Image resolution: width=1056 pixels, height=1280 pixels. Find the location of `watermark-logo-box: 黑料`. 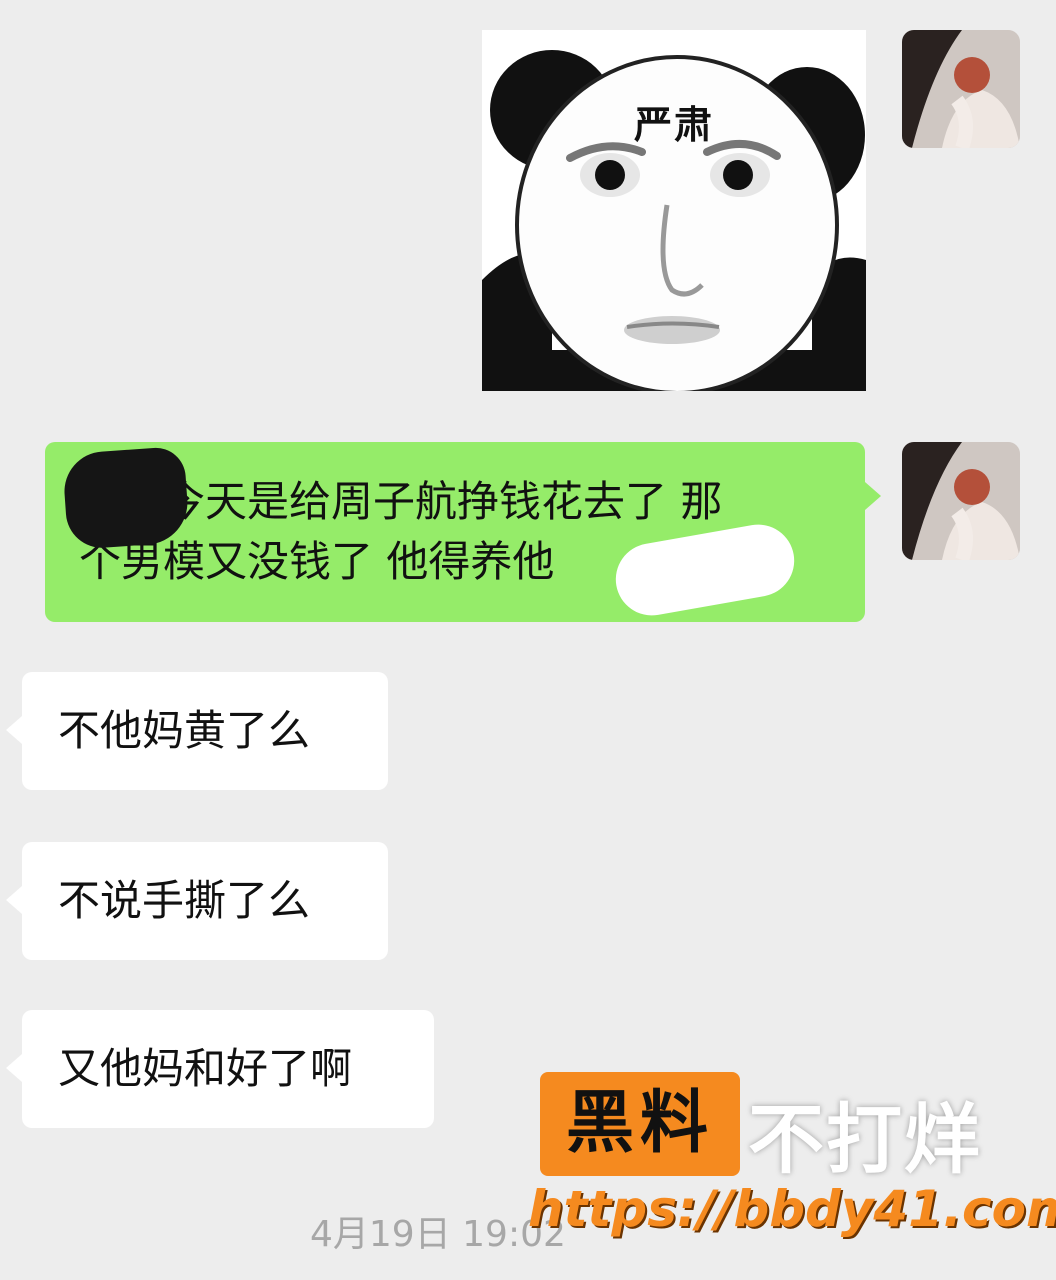

watermark-logo-box: 黑料 is located at coordinates (640, 1124).